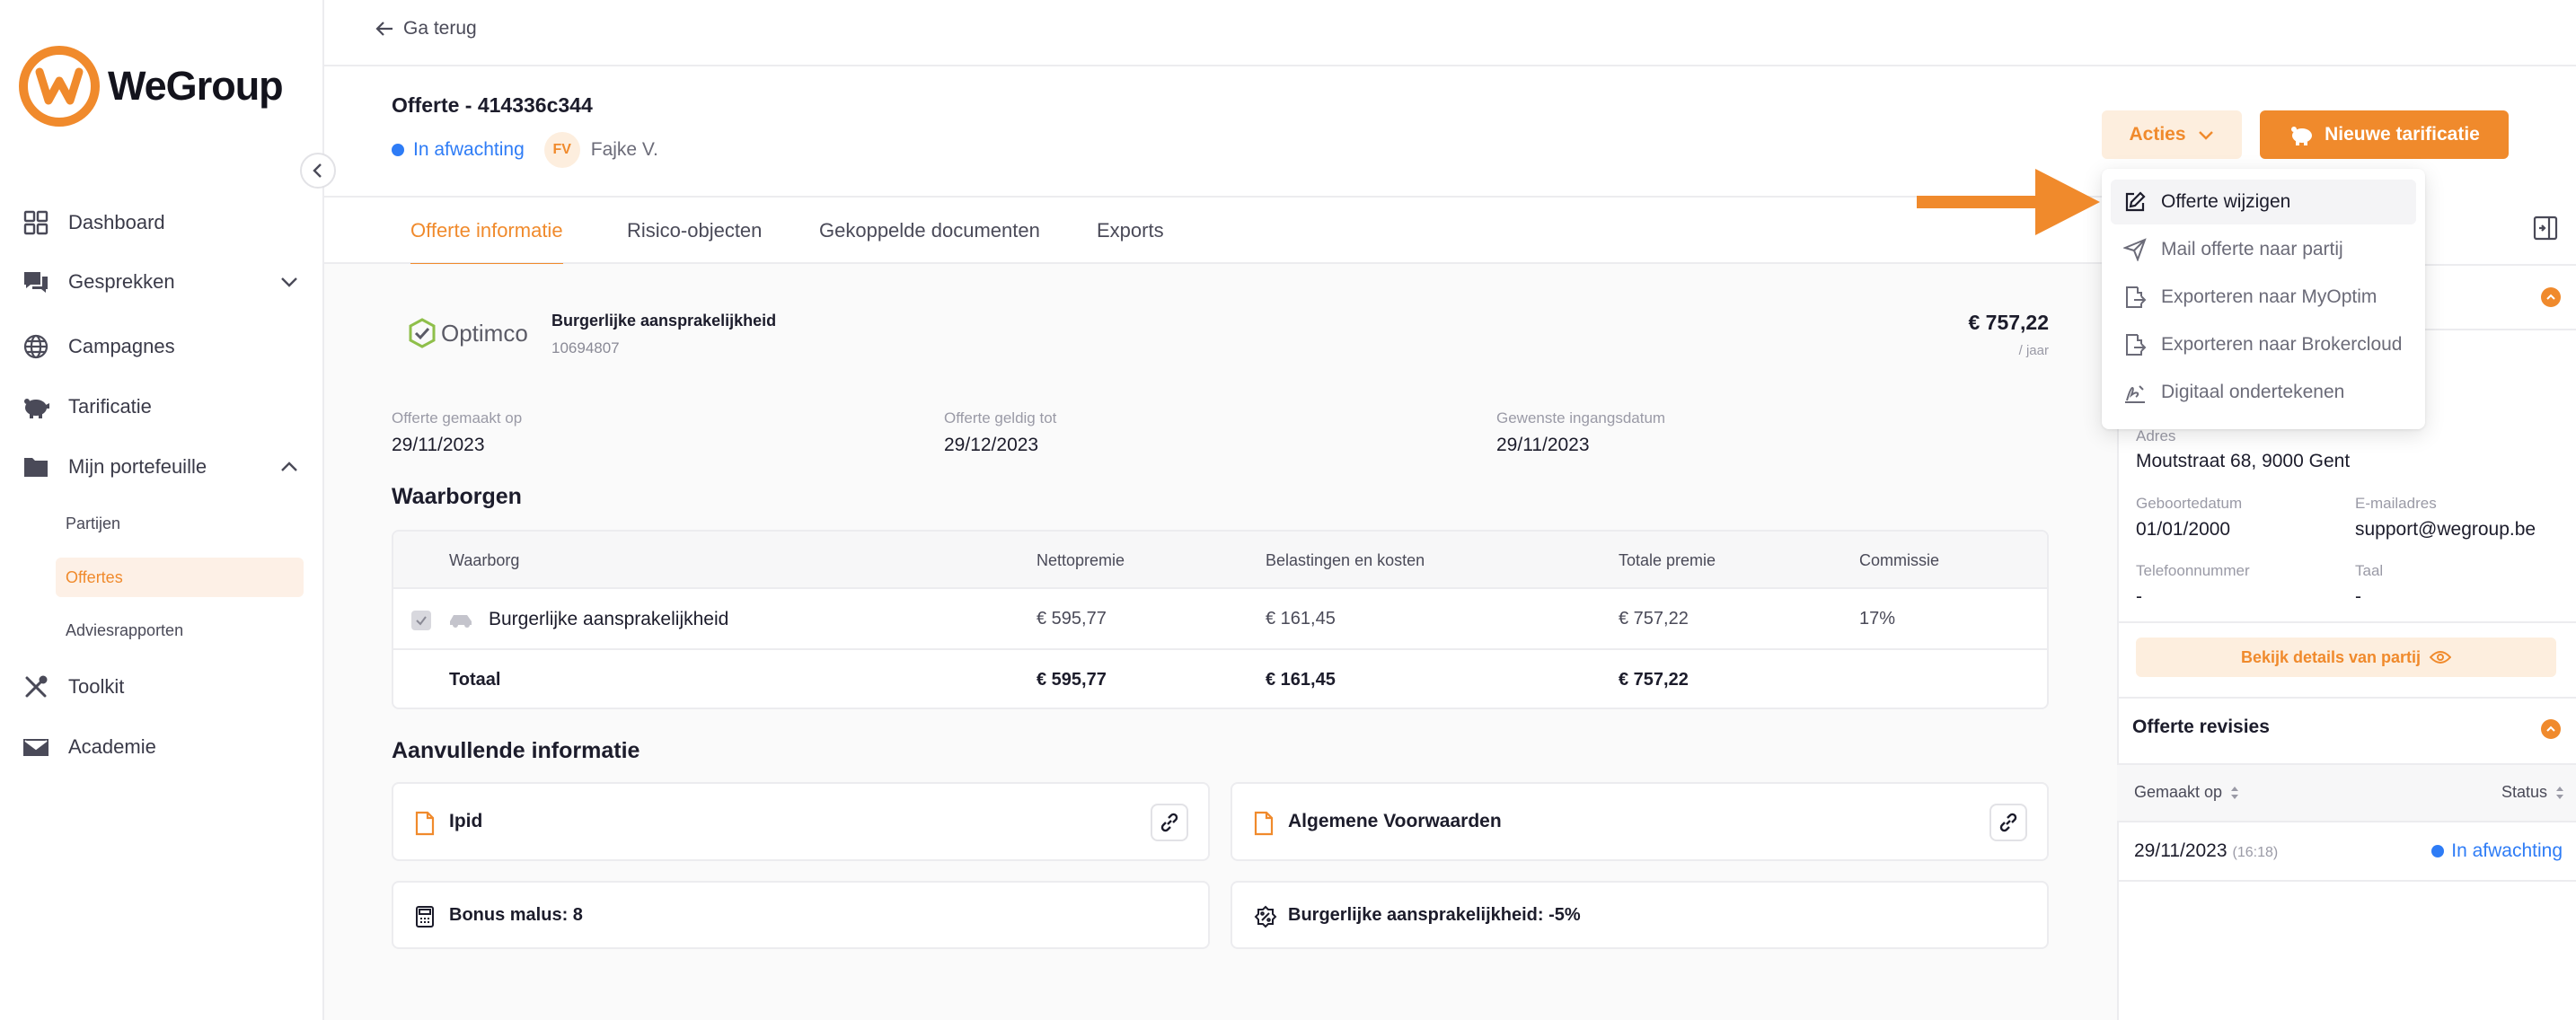  What do you see at coordinates (484, 333) in the screenshot?
I see `insurer-name: Optimco` at bounding box center [484, 333].